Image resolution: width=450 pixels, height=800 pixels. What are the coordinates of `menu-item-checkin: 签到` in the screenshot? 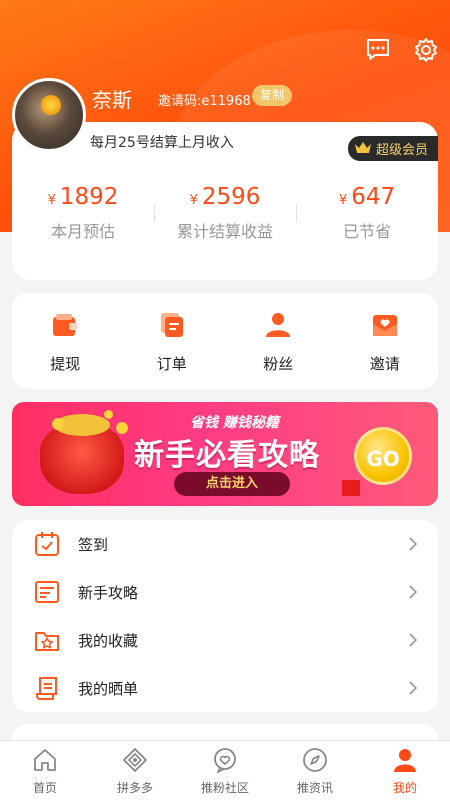 It's located at (225, 544).